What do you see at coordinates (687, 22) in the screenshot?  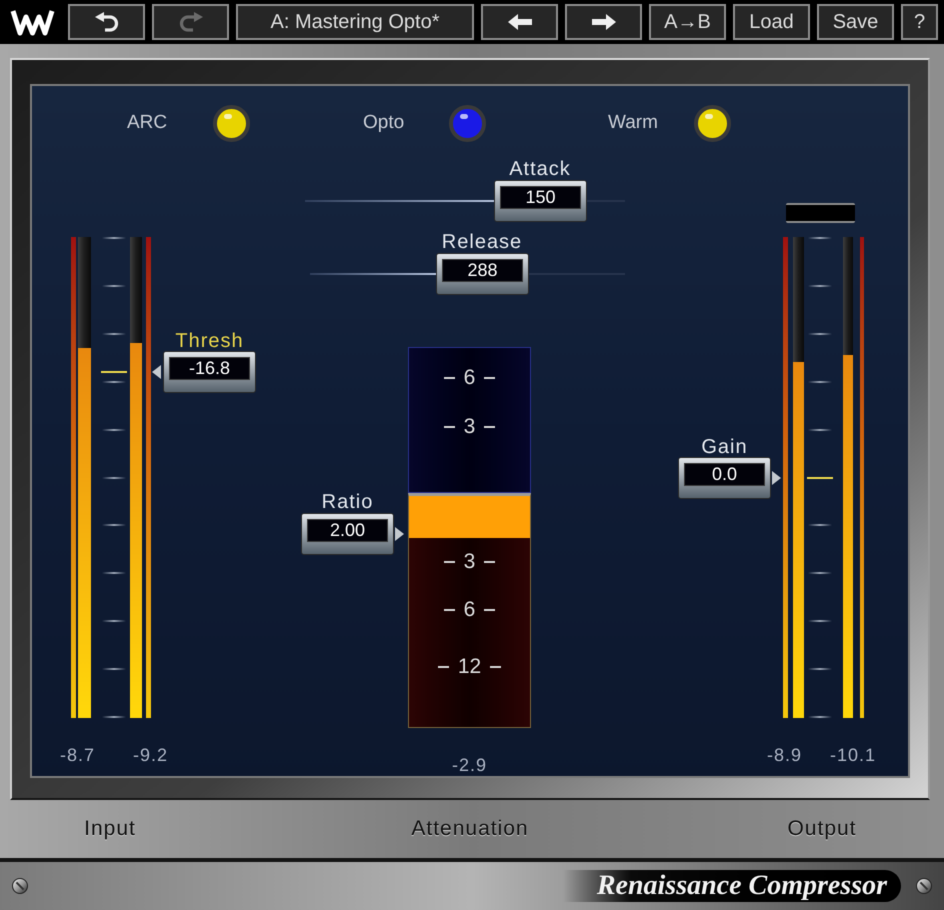 I see `toolbar-button: A→B` at bounding box center [687, 22].